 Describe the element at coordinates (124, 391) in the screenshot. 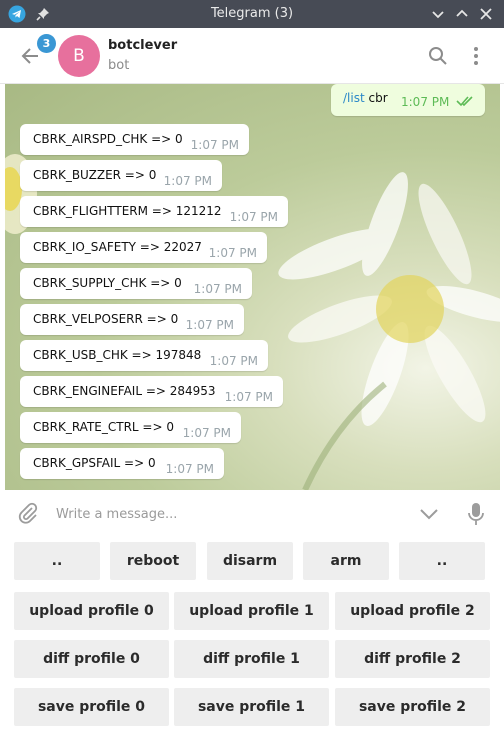

I see `message-text: CBRK_ENGINEFAIL => 284953` at that location.